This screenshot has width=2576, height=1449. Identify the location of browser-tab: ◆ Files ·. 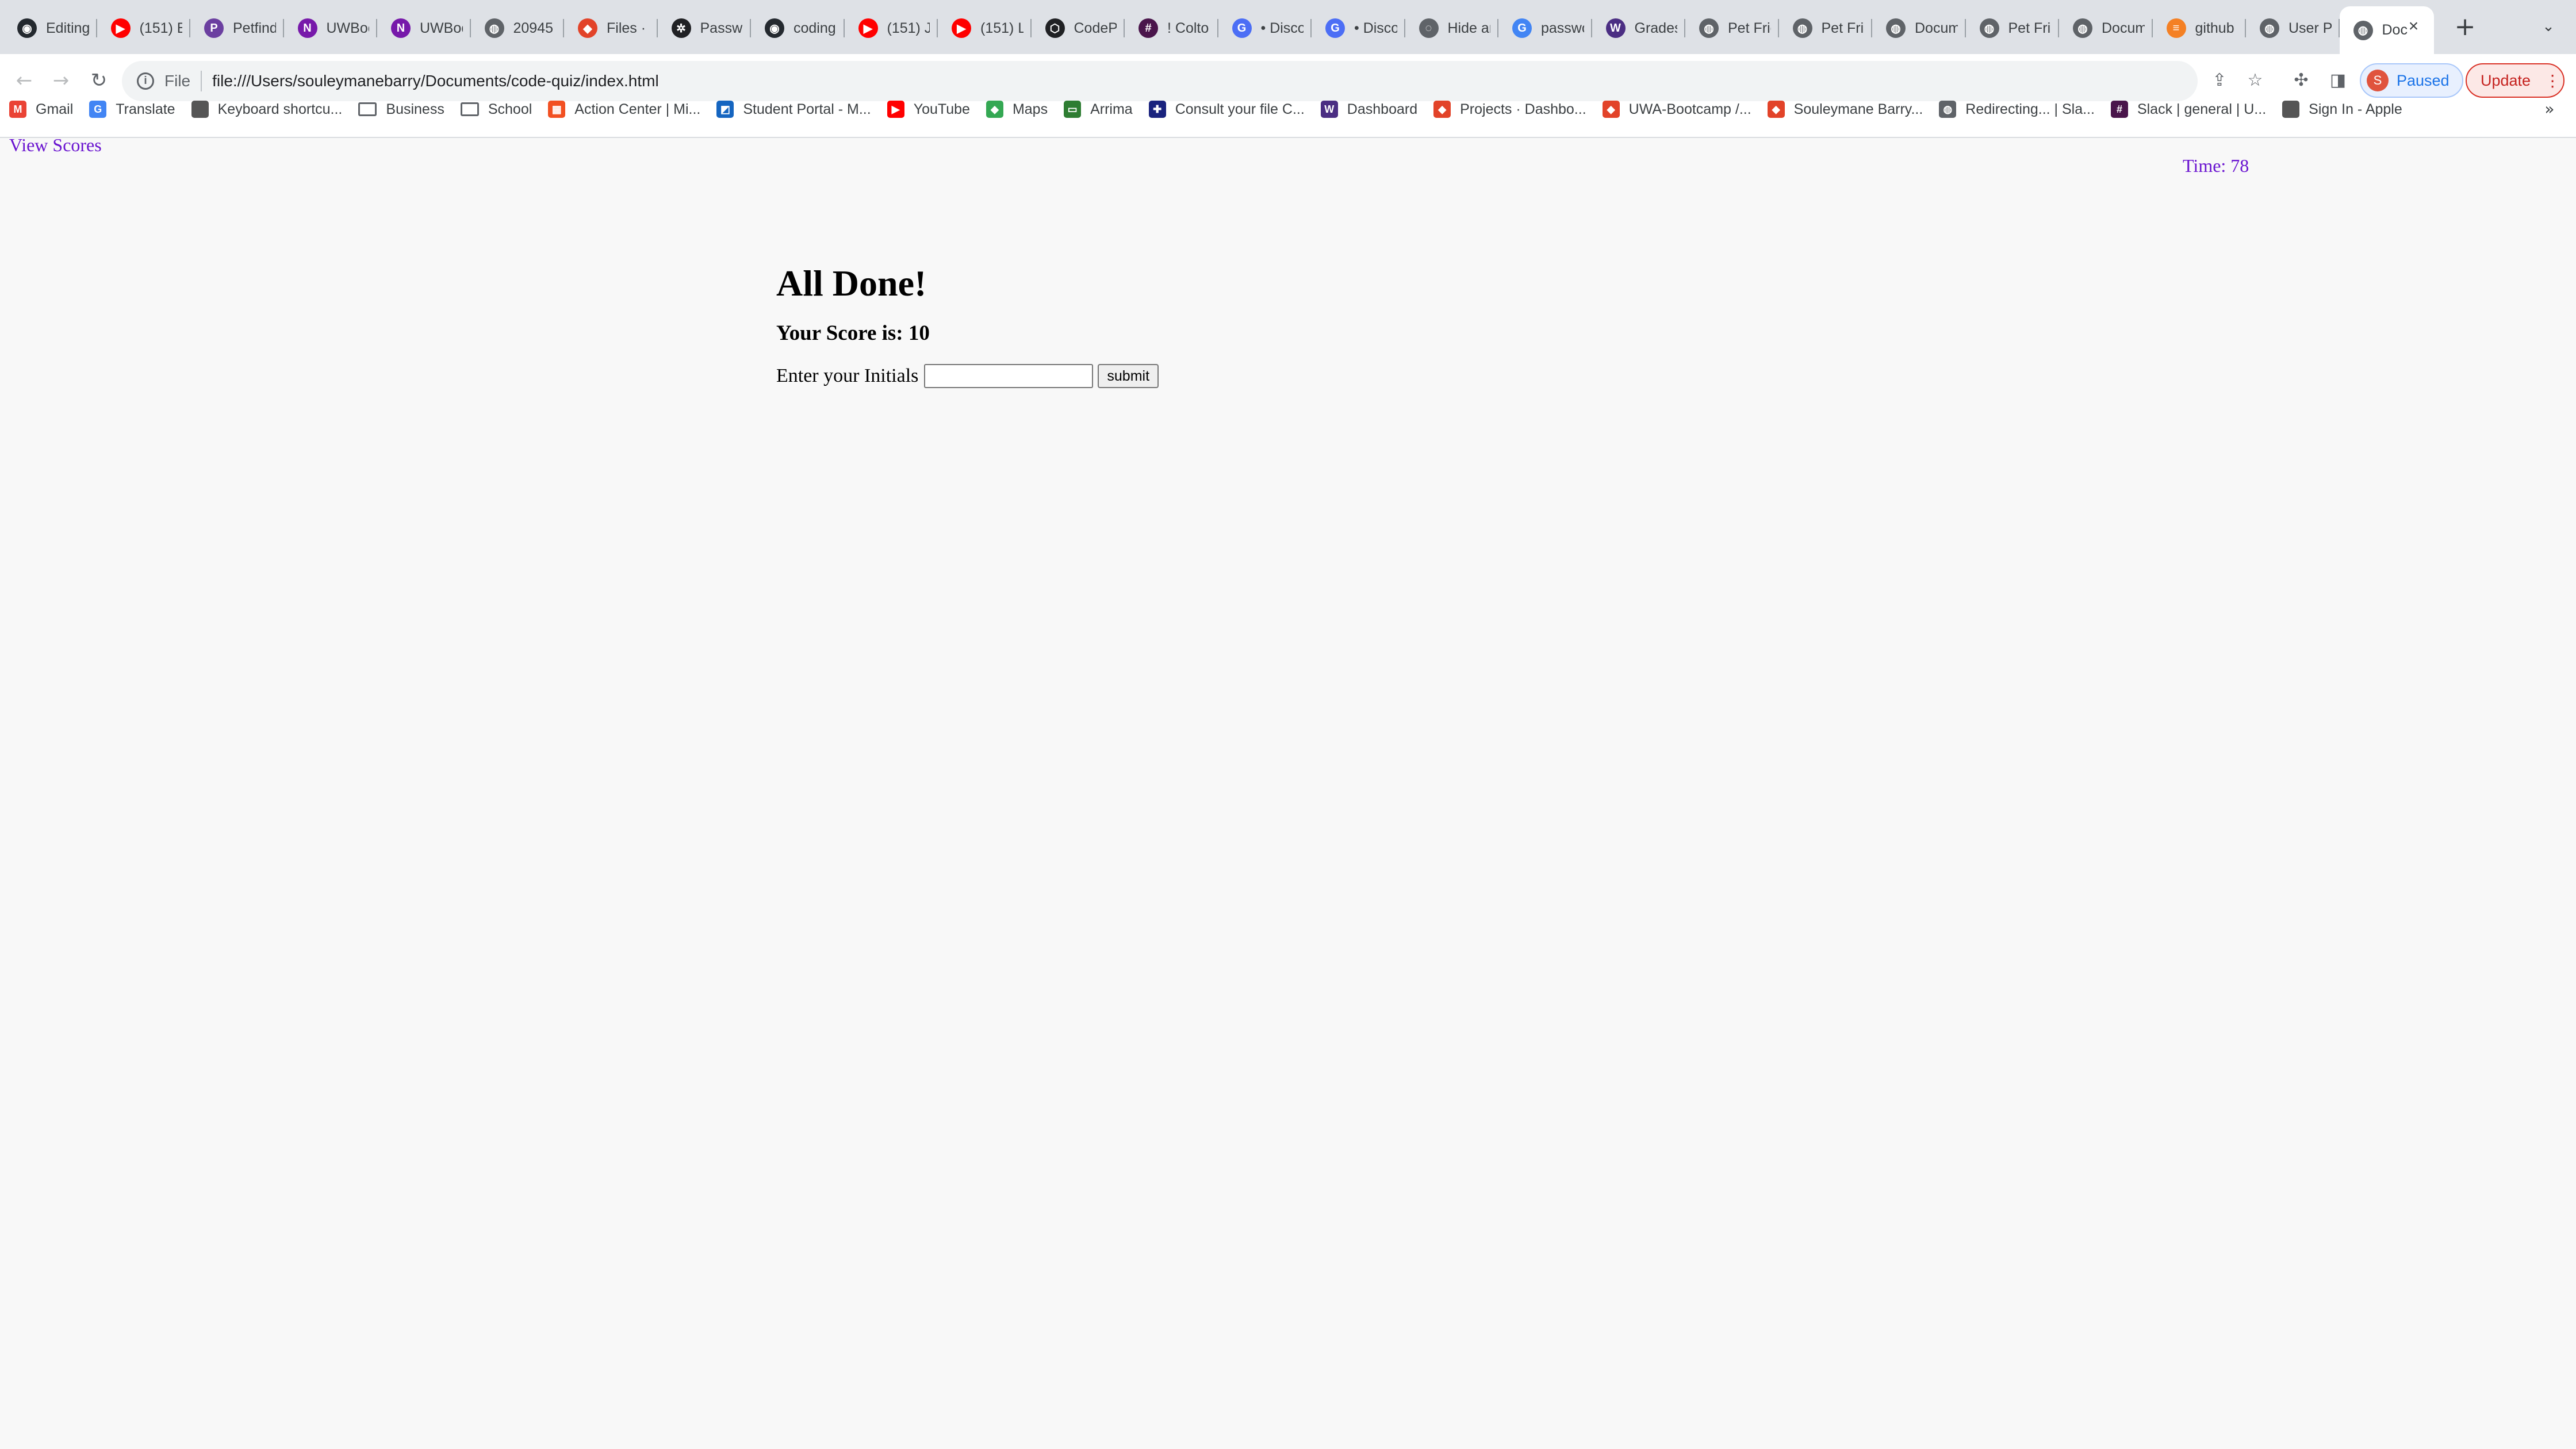
(611, 28).